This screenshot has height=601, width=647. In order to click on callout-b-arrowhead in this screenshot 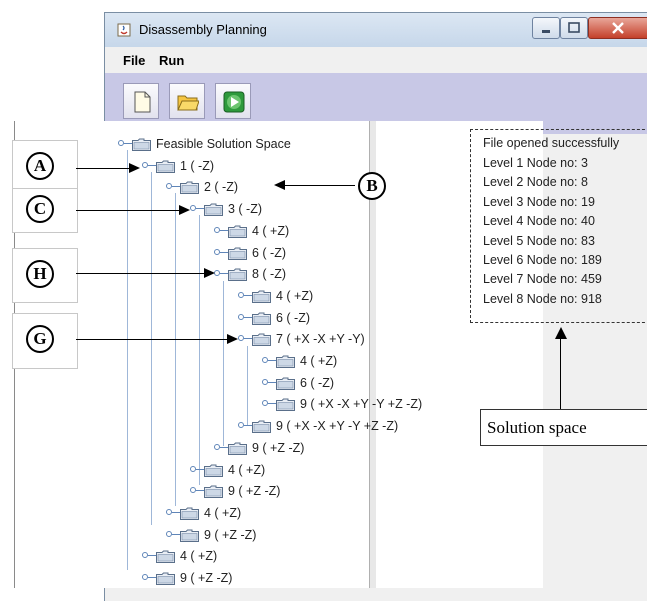, I will do `click(279, 185)`.